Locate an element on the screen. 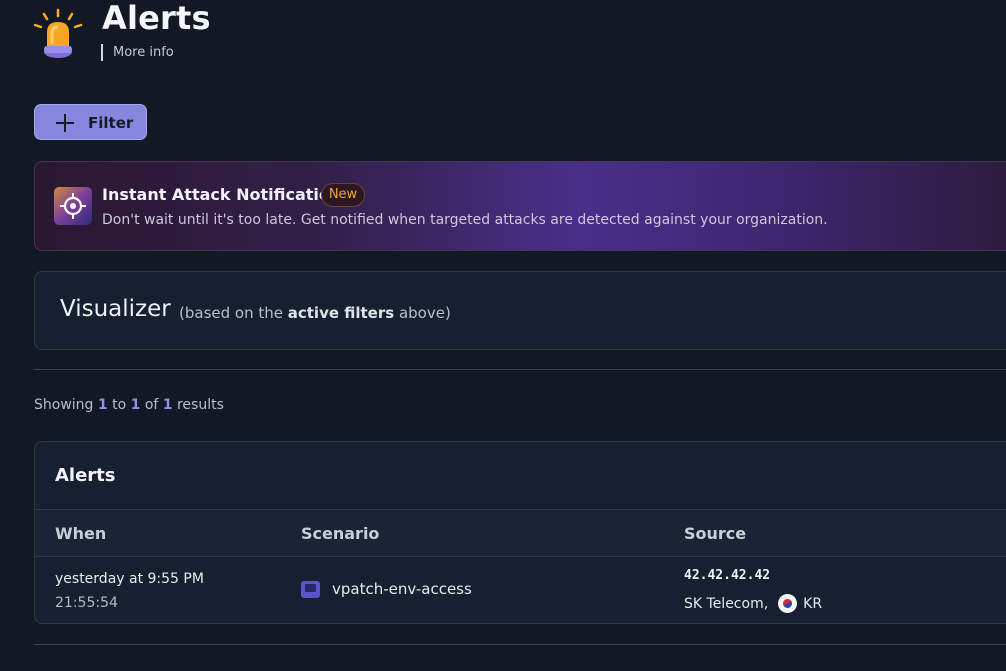 The width and height of the screenshot is (1006, 671). banner-title: Instant Attack Notification is located at coordinates (222, 194).